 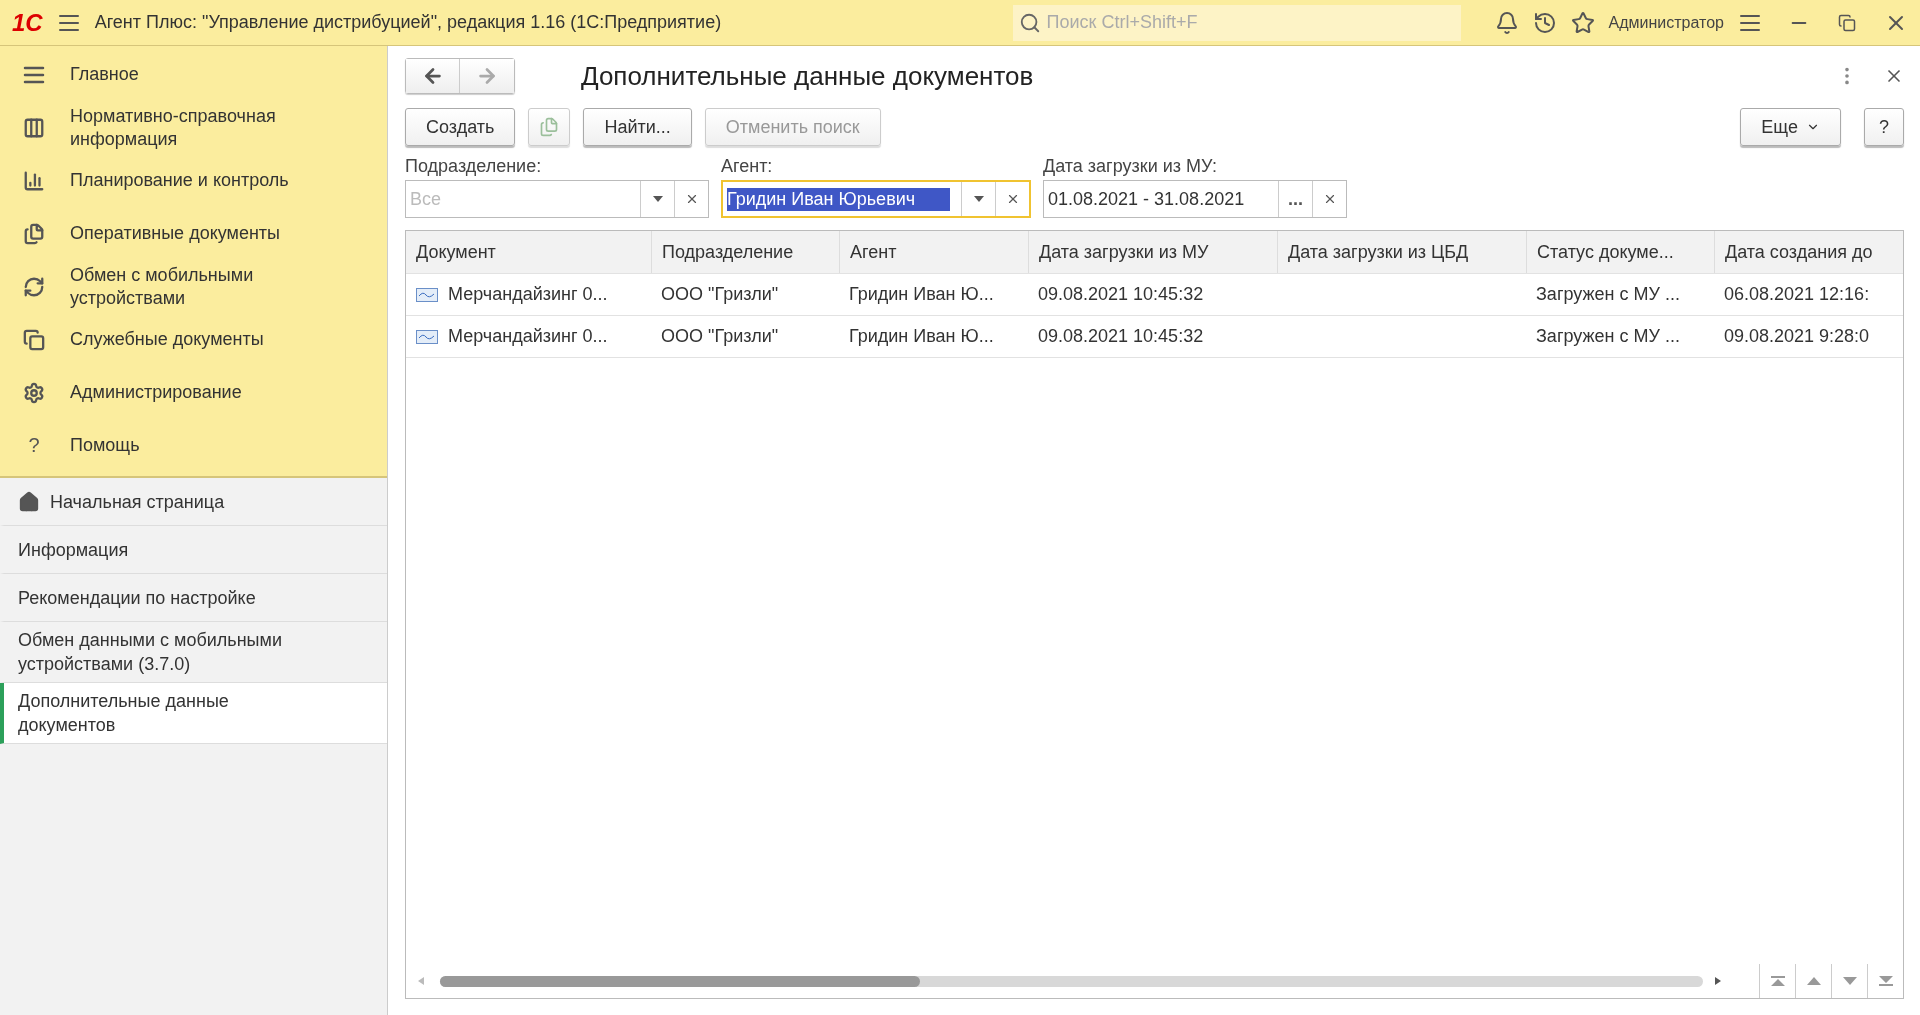 What do you see at coordinates (193, 127) in the screenshot?
I see `section-item: Нормативно-справочная информация` at bounding box center [193, 127].